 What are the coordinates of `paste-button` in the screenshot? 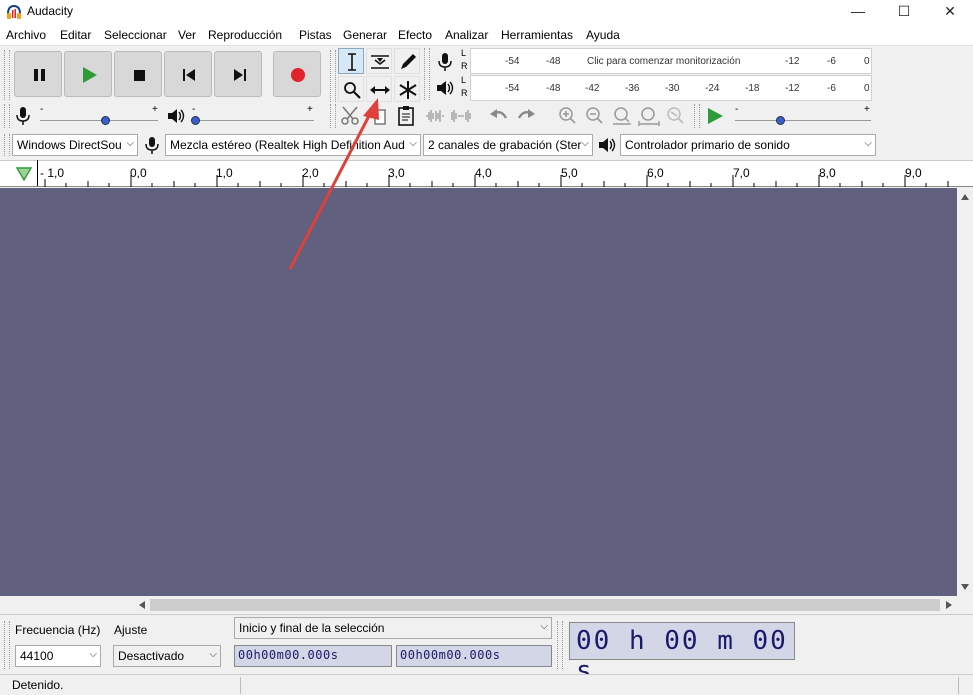 It's located at (407, 116).